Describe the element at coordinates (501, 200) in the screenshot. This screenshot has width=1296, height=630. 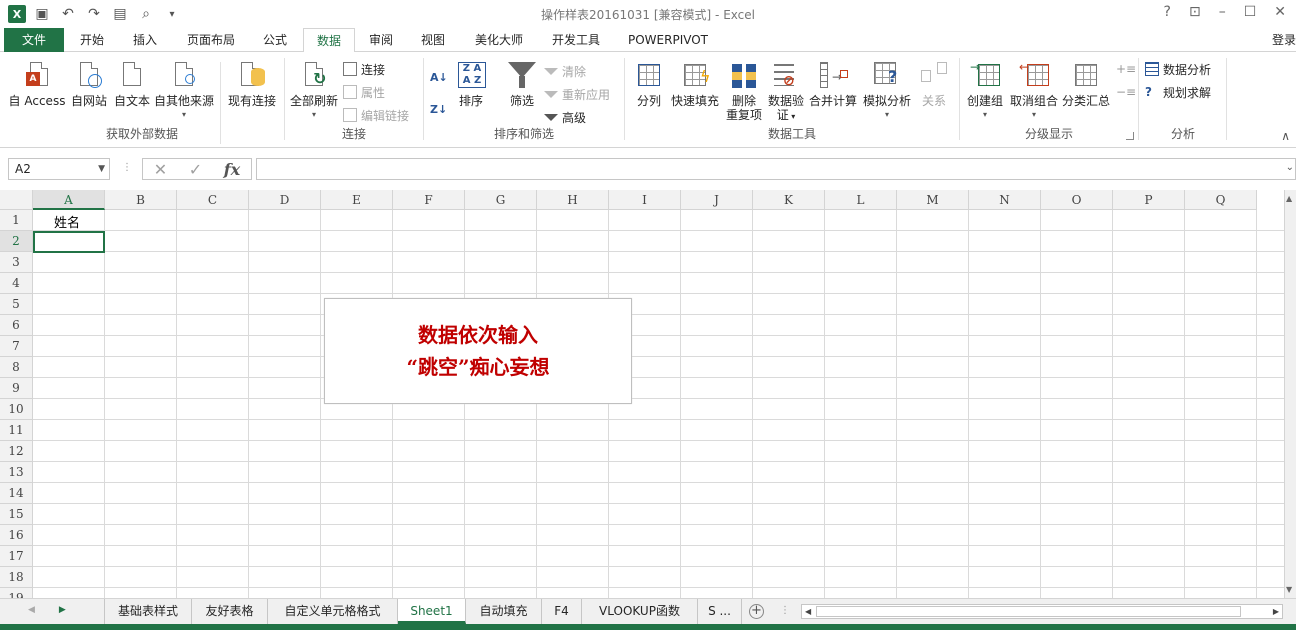
I see `column-header-g: G` at that location.